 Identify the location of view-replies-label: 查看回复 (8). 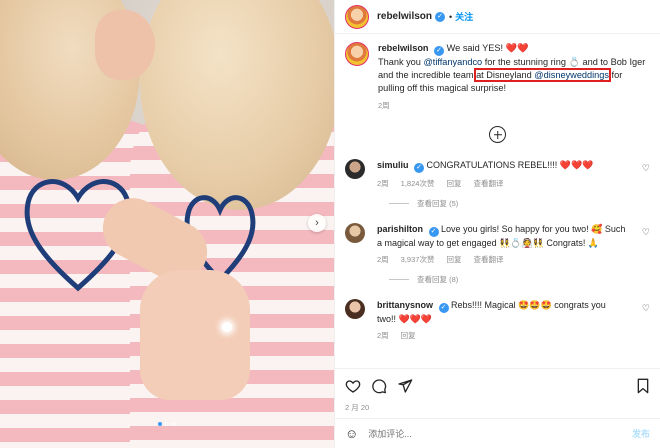
(438, 279).